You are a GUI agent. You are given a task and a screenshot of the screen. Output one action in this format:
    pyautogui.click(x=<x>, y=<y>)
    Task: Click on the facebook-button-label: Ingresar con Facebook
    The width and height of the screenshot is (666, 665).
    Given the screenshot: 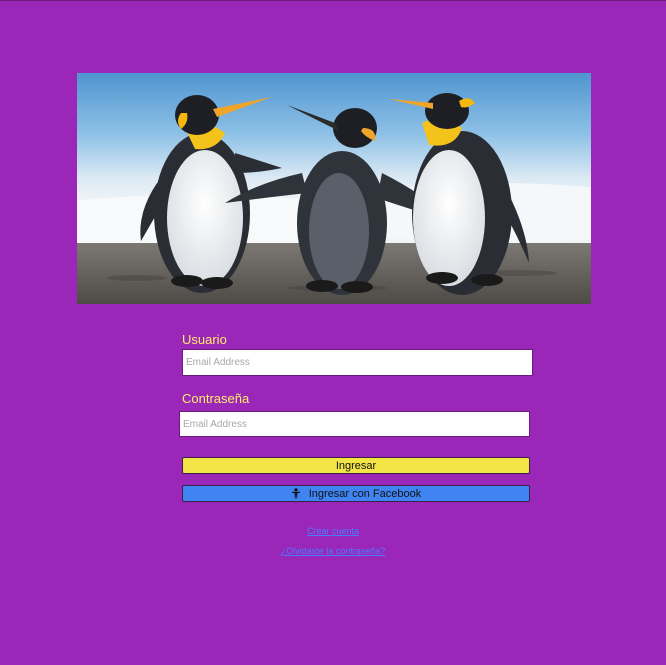 What is the action you would take?
    pyautogui.click(x=365, y=493)
    